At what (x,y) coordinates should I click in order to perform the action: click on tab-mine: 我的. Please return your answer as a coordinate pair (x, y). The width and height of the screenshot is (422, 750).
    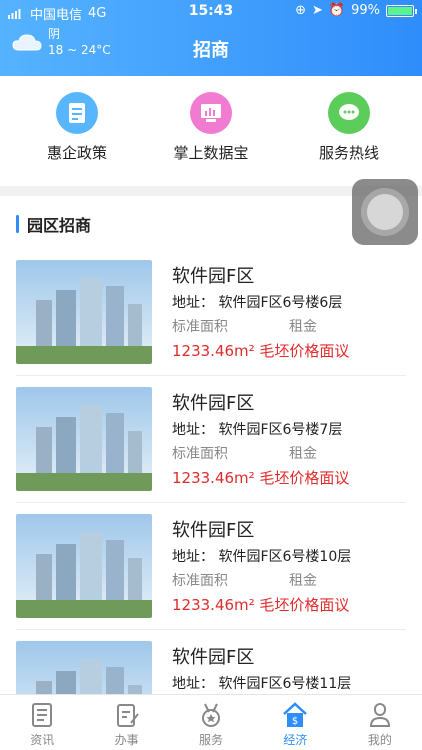
    Looking at the image, I should click on (380, 722).